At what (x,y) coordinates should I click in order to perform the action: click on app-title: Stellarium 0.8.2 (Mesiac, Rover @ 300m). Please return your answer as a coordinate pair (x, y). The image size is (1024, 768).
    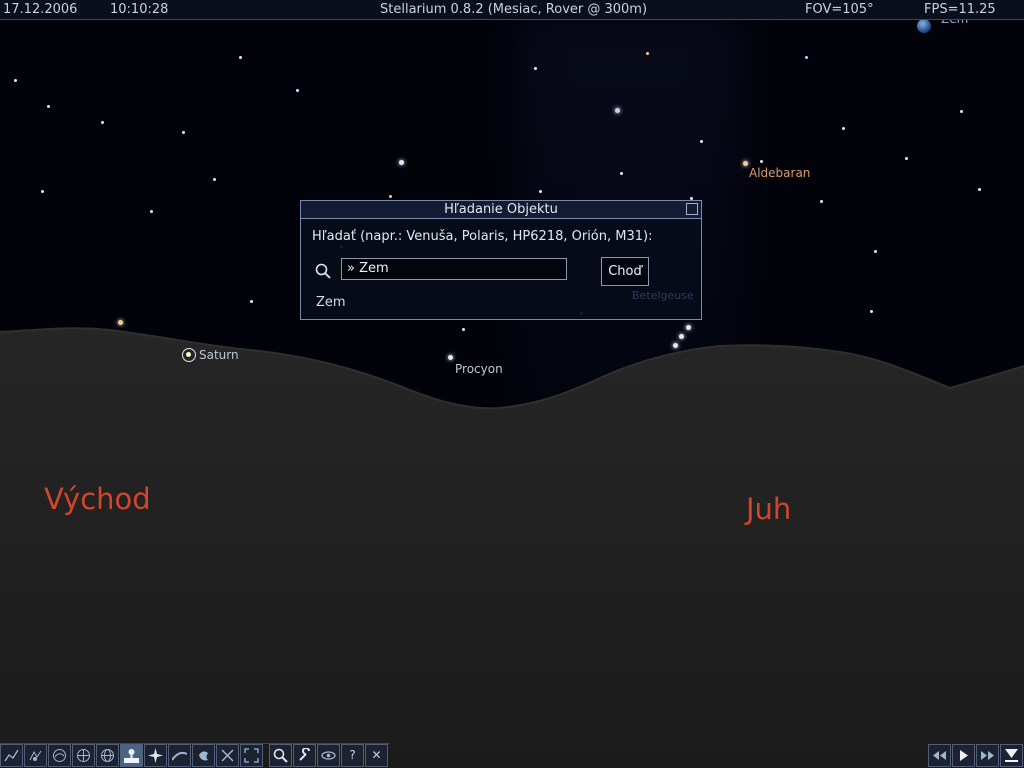
    Looking at the image, I should click on (514, 9).